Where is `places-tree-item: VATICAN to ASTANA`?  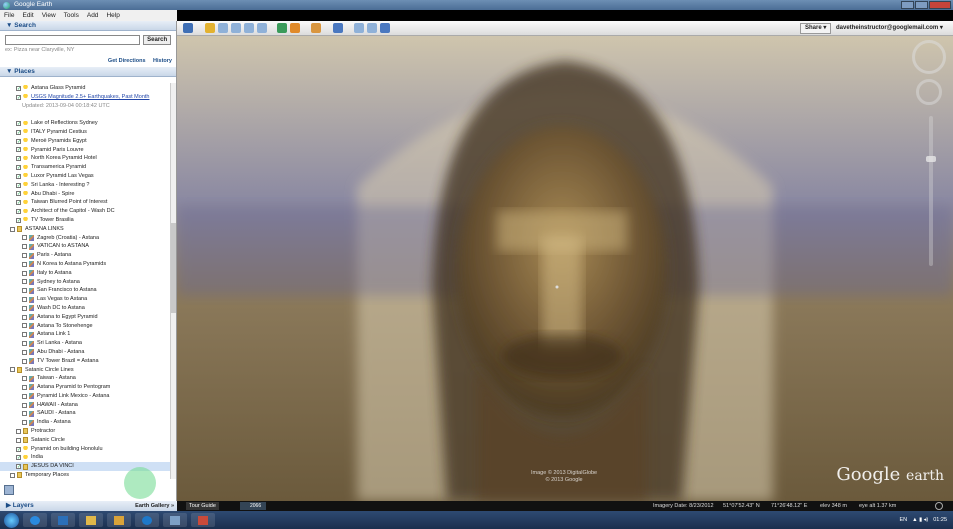 places-tree-item: VATICAN to ASTANA is located at coordinates (85, 246).